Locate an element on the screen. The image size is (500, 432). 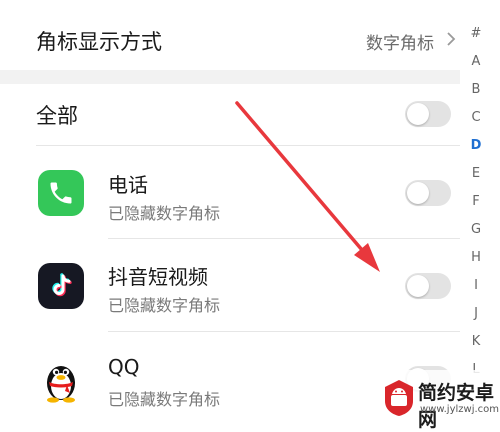
phone-icon is located at coordinates (61, 193).